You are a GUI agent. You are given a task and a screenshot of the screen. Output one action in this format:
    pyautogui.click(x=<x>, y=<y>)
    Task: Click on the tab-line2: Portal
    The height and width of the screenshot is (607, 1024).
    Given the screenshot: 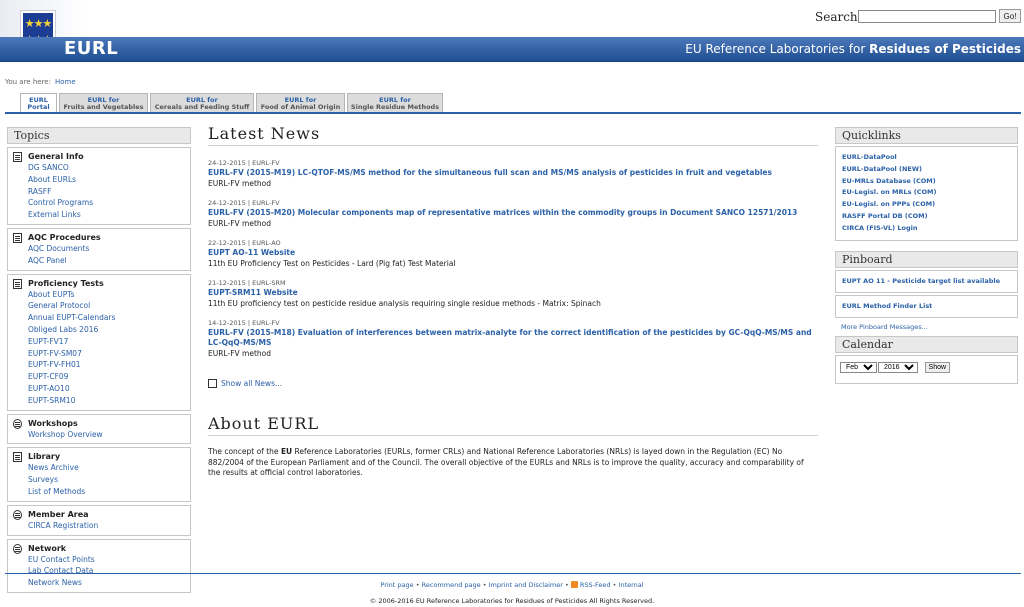 What is the action you would take?
    pyautogui.click(x=38, y=107)
    